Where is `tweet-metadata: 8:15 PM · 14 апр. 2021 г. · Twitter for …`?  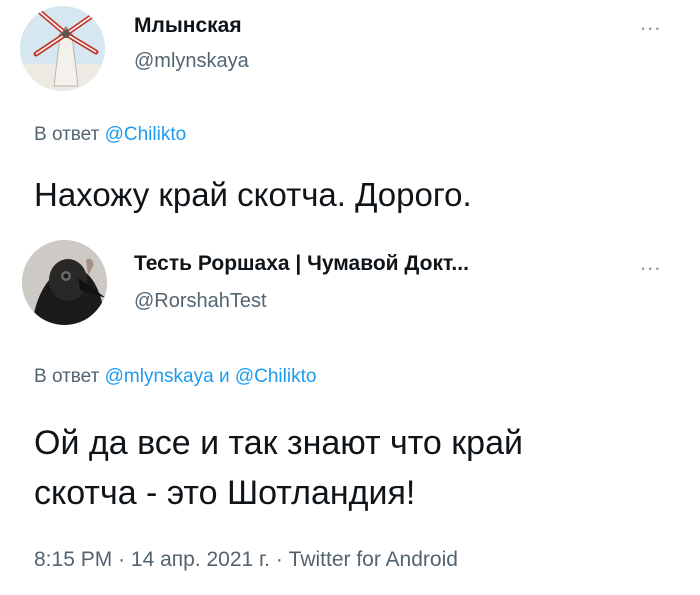 tweet-metadata: 8:15 PM · 14 апр. 2021 г. · Twitter for … is located at coordinates (246, 560).